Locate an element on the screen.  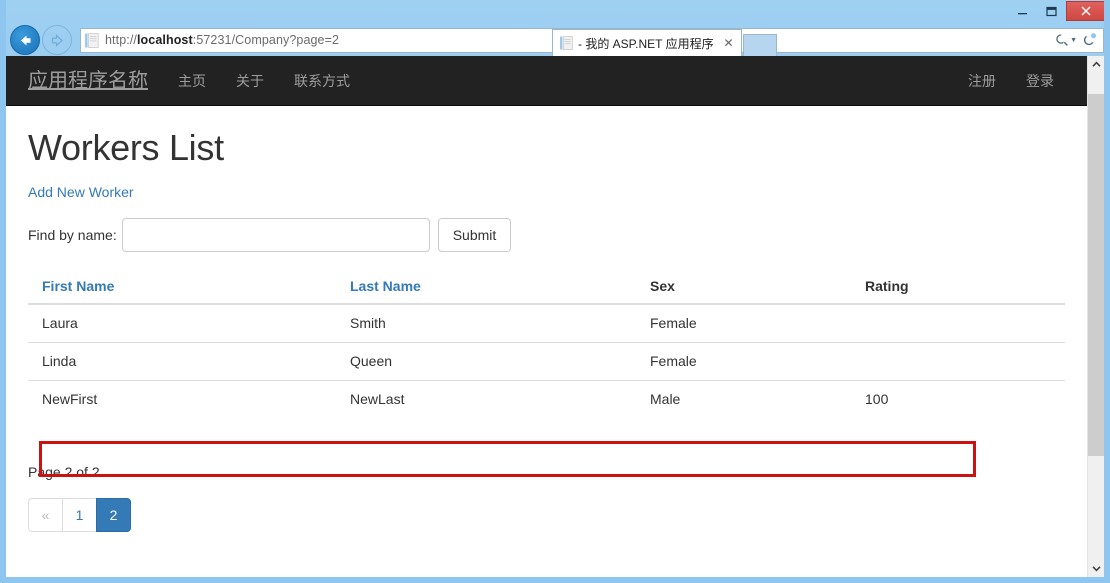
cell-first-name: Laura is located at coordinates (182, 323).